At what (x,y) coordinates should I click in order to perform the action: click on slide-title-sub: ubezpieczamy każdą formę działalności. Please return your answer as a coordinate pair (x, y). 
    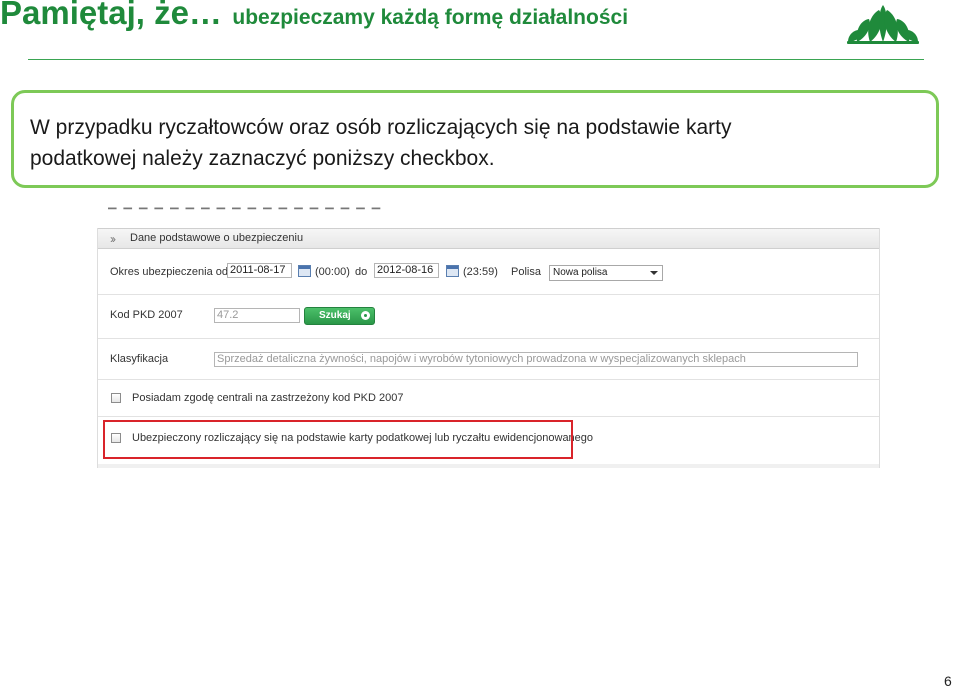
    Looking at the image, I should click on (430, 17).